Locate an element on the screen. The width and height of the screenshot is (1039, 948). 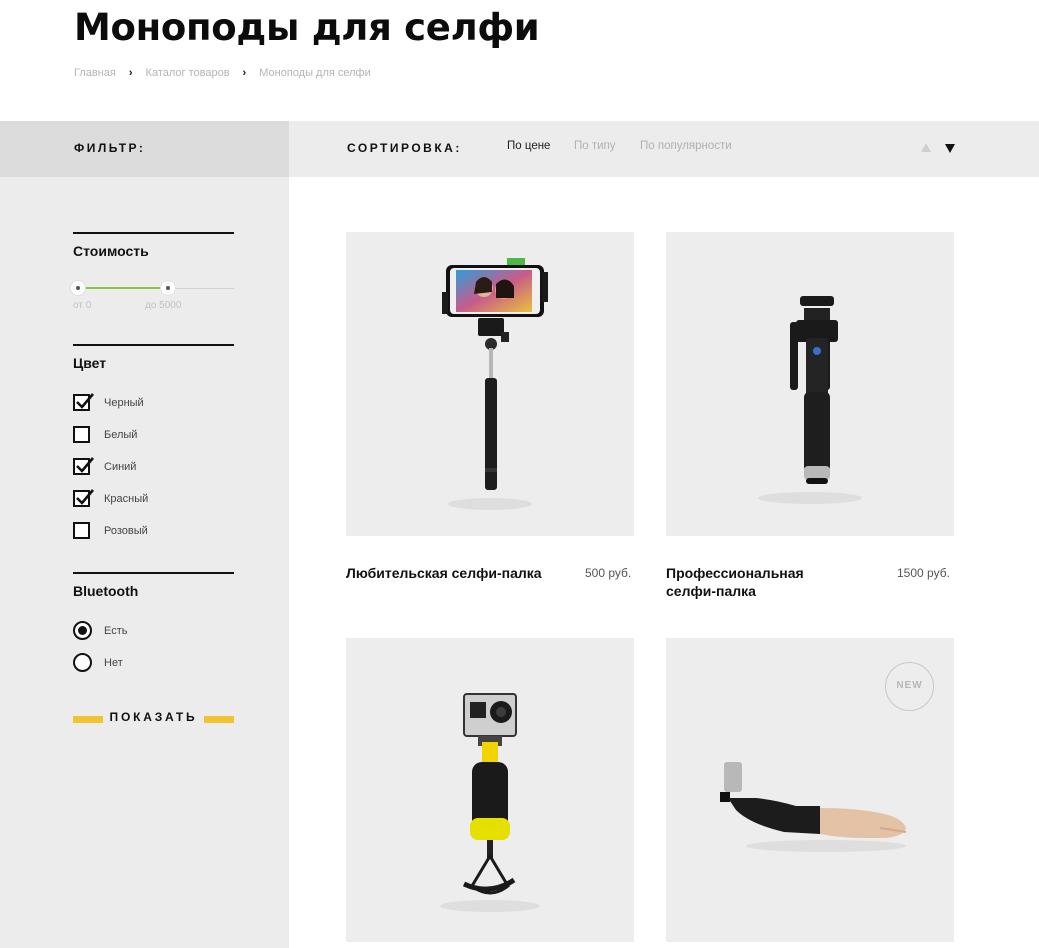
product-image-amateur-stick is located at coordinates (490, 384).